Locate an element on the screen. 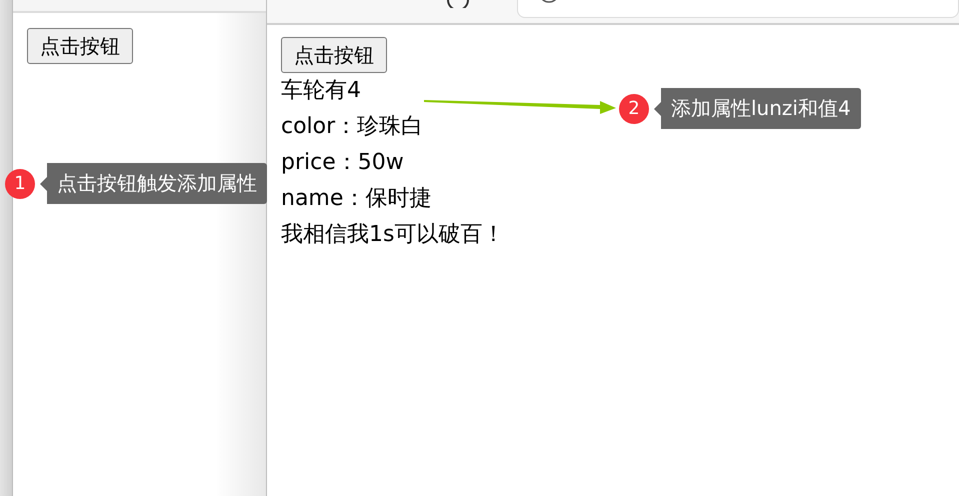 The image size is (959, 496). number-badge: 2 is located at coordinates (634, 109).